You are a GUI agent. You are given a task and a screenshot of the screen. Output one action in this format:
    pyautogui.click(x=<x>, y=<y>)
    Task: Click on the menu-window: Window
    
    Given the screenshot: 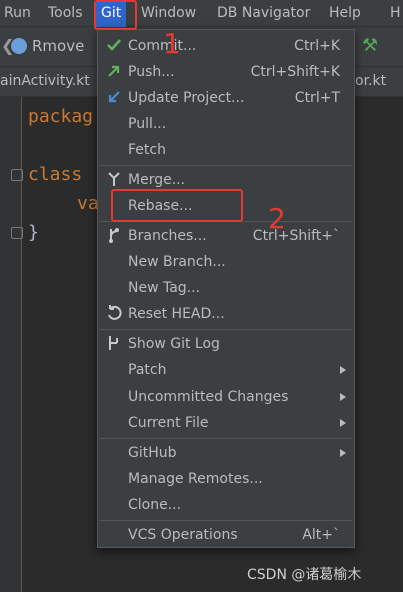 What is the action you would take?
    pyautogui.click(x=168, y=13)
    